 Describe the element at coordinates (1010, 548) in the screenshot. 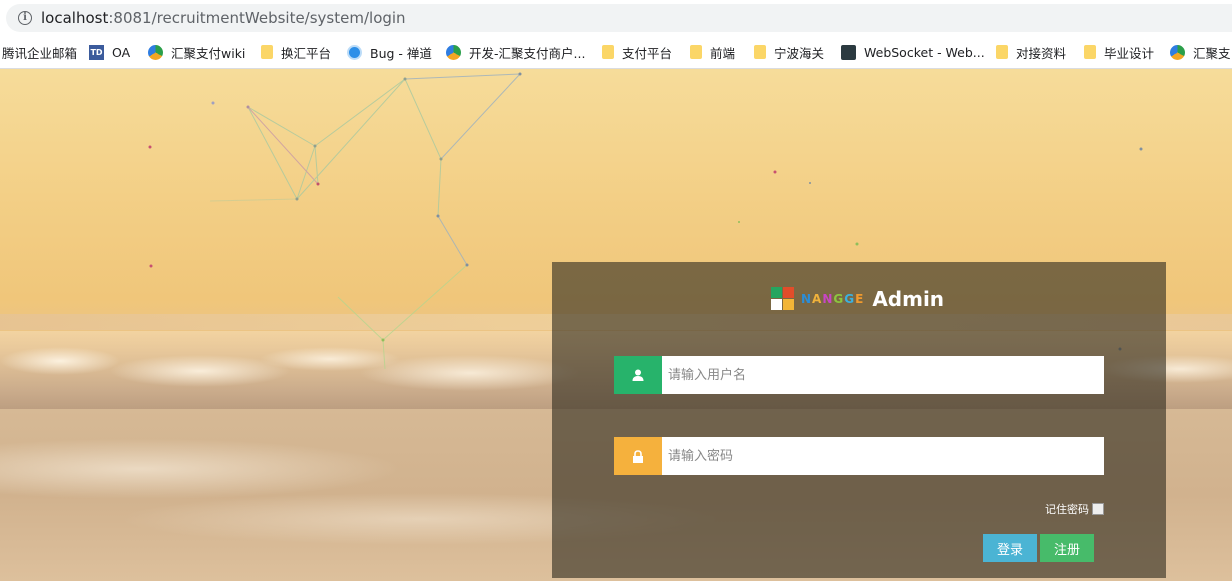

I see `login-button: 登录` at that location.